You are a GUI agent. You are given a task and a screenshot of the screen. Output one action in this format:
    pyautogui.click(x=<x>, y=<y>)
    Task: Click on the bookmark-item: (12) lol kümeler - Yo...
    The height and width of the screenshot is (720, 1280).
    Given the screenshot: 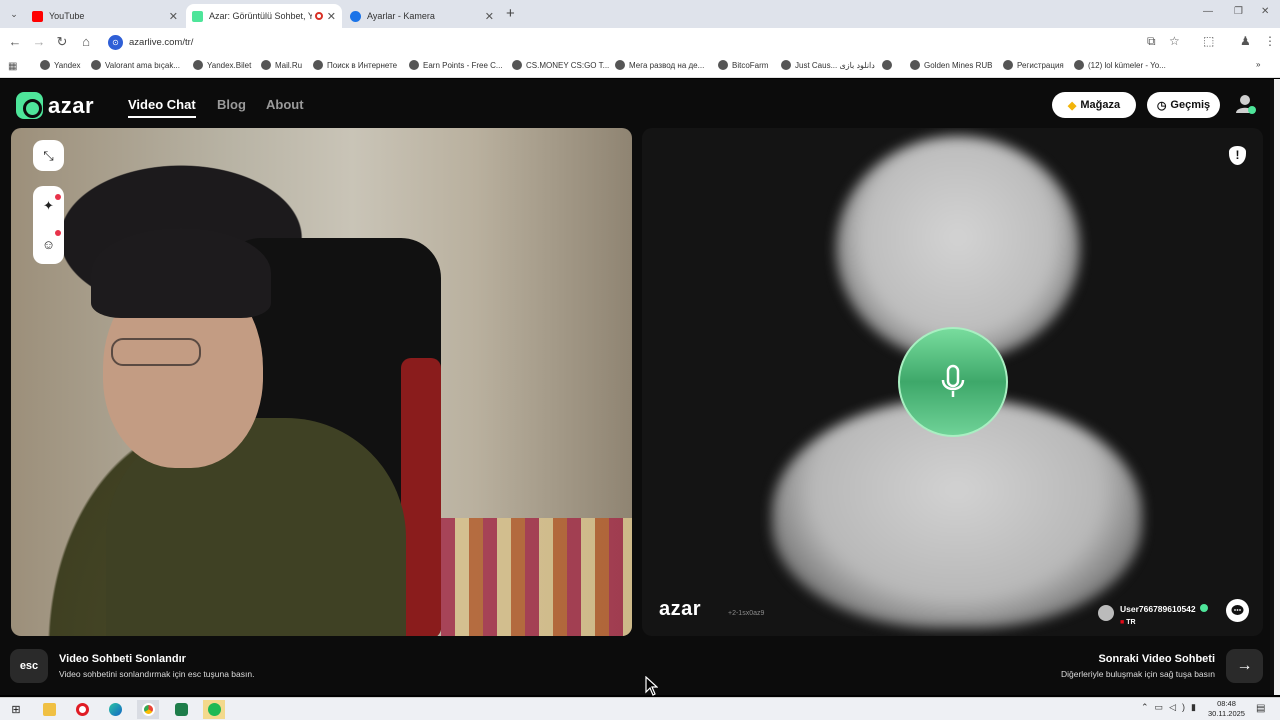 What is the action you would take?
    pyautogui.click(x=1120, y=65)
    